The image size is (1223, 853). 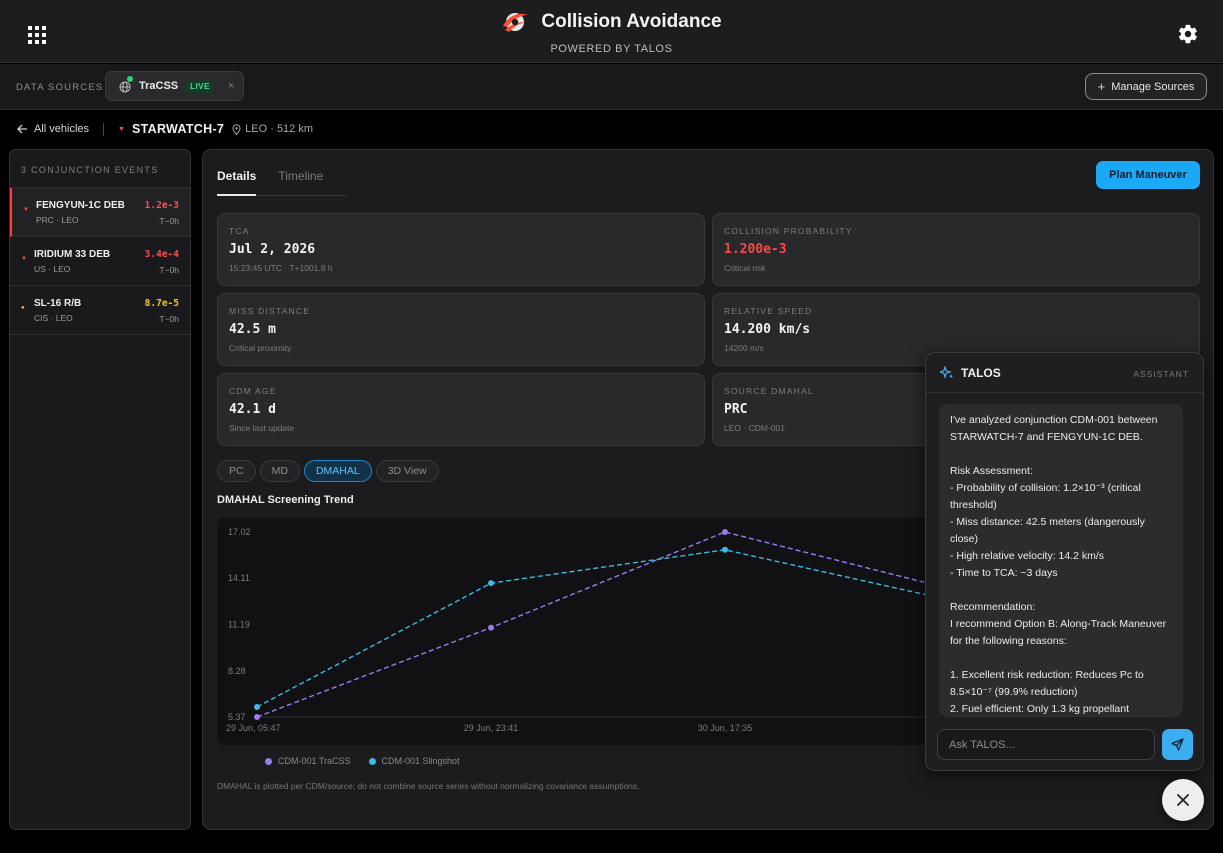 What do you see at coordinates (1153, 86) in the screenshot?
I see `manage-sources-label: Manage Sources` at bounding box center [1153, 86].